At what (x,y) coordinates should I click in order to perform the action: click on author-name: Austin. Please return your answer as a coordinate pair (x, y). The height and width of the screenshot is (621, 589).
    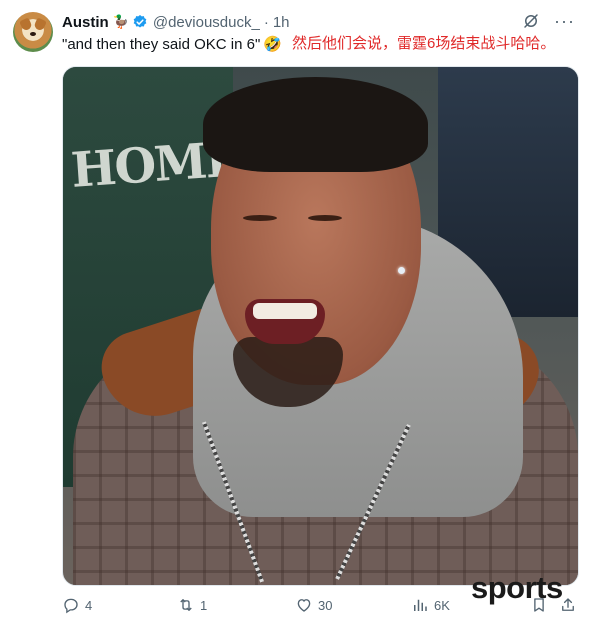
    Looking at the image, I should click on (85, 22).